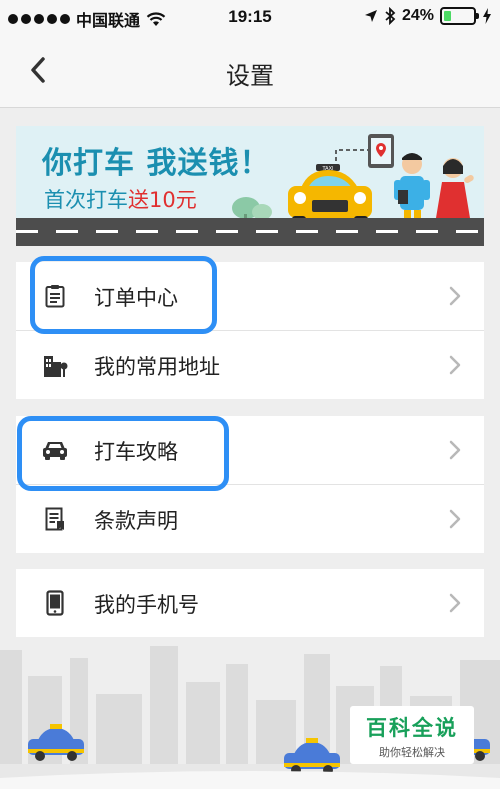 This screenshot has height=789, width=500. I want to click on menu-item-label: 订单中心, so click(136, 298).